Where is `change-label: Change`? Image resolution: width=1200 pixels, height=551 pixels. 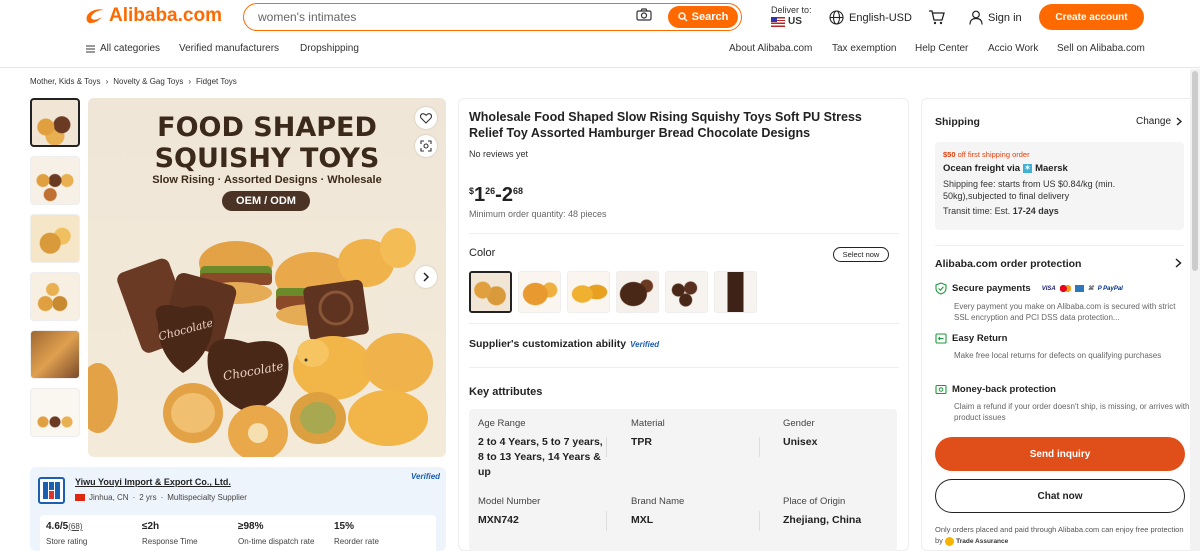 change-label: Change is located at coordinates (1154, 121).